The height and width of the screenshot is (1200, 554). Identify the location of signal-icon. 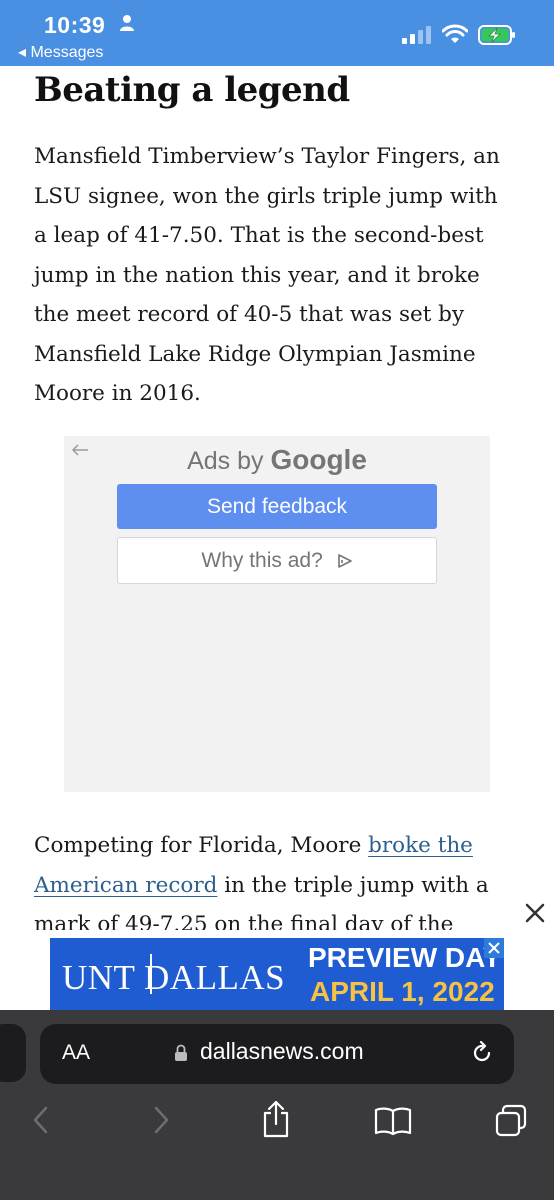
(416, 35).